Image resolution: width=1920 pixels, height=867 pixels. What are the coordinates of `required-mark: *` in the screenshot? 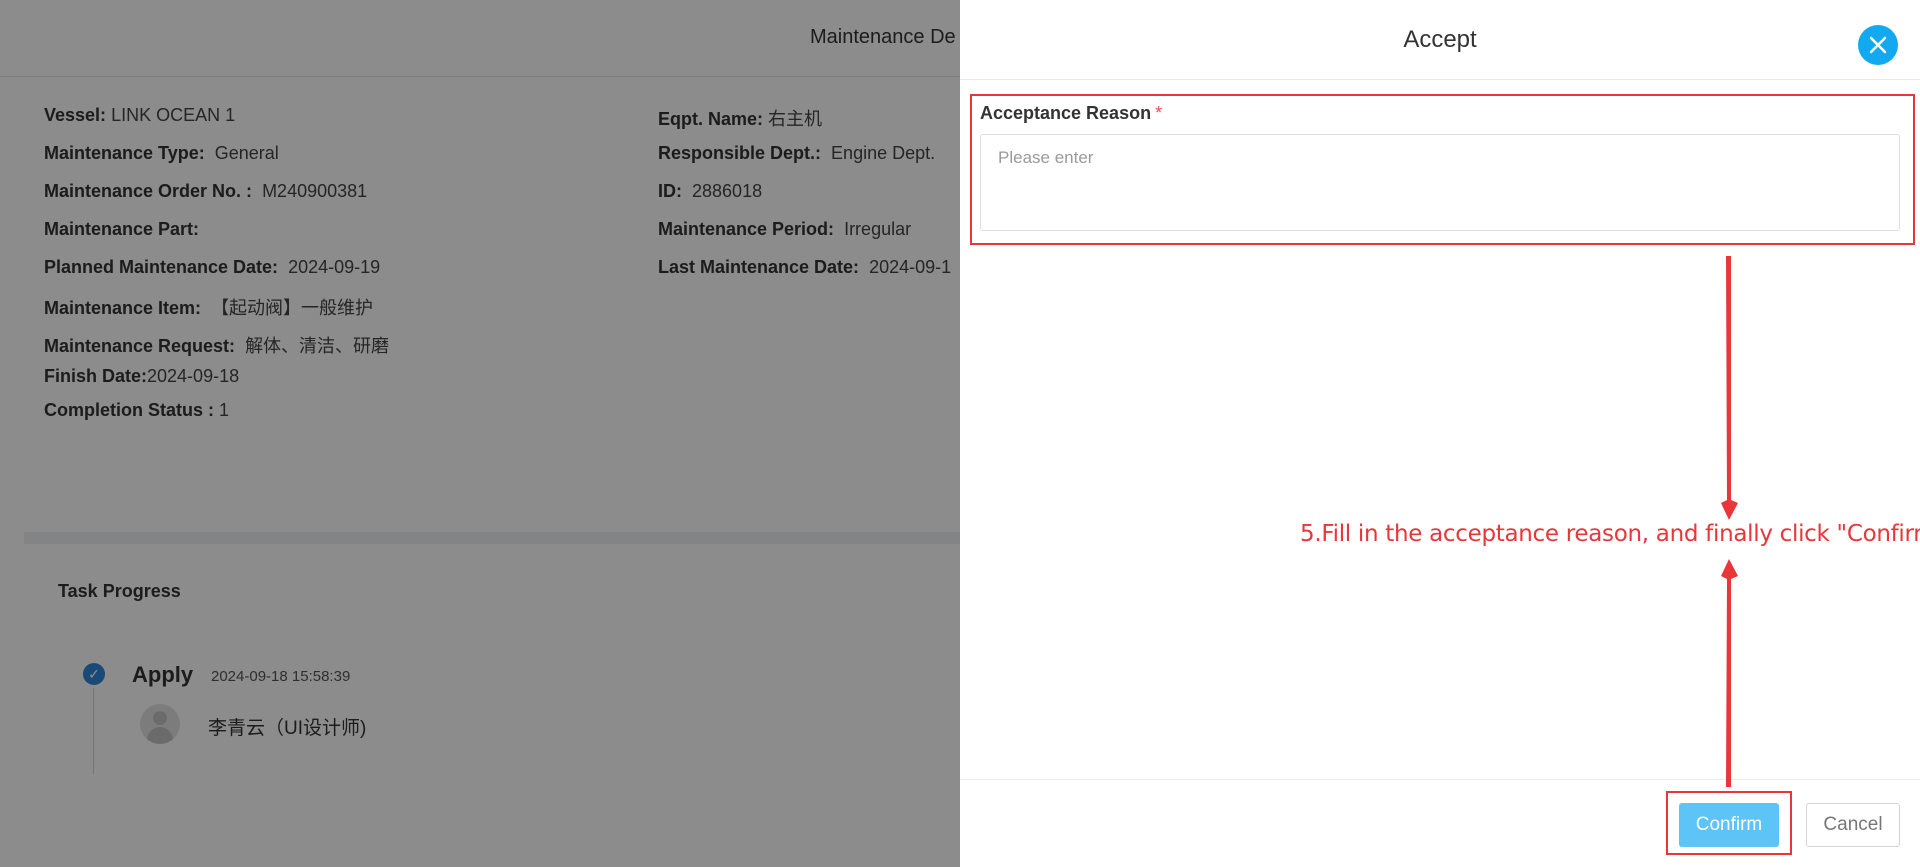 It's located at (1159, 113).